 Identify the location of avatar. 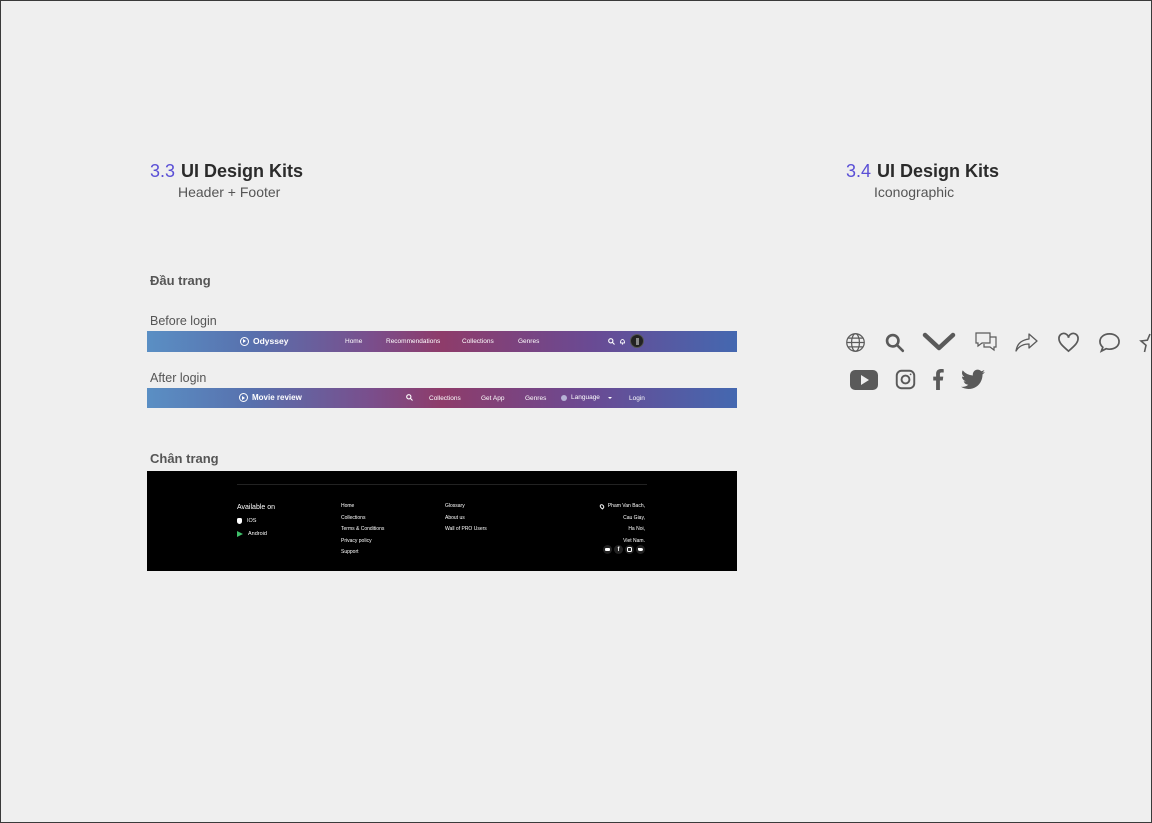
(637, 341).